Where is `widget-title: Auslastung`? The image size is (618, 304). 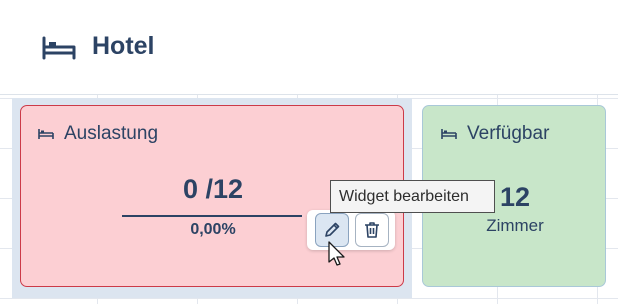 widget-title: Auslastung is located at coordinates (111, 133).